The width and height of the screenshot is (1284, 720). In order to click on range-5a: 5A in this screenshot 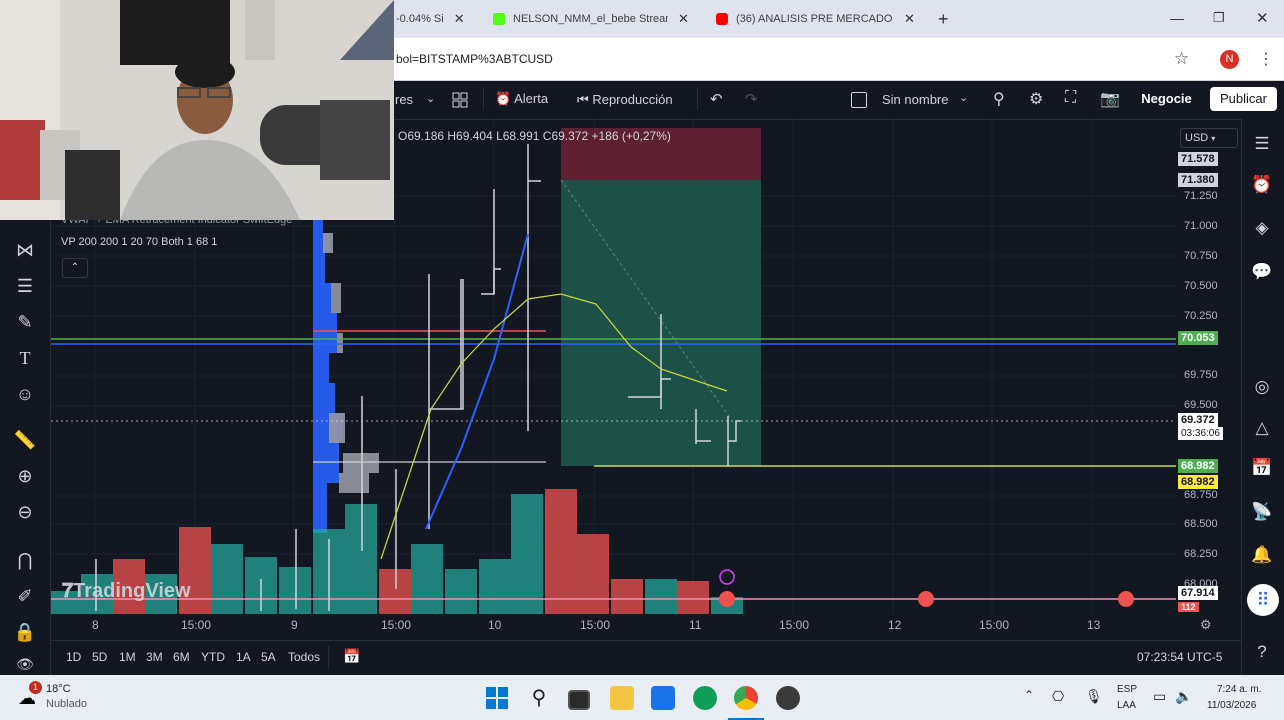, I will do `click(268, 657)`.